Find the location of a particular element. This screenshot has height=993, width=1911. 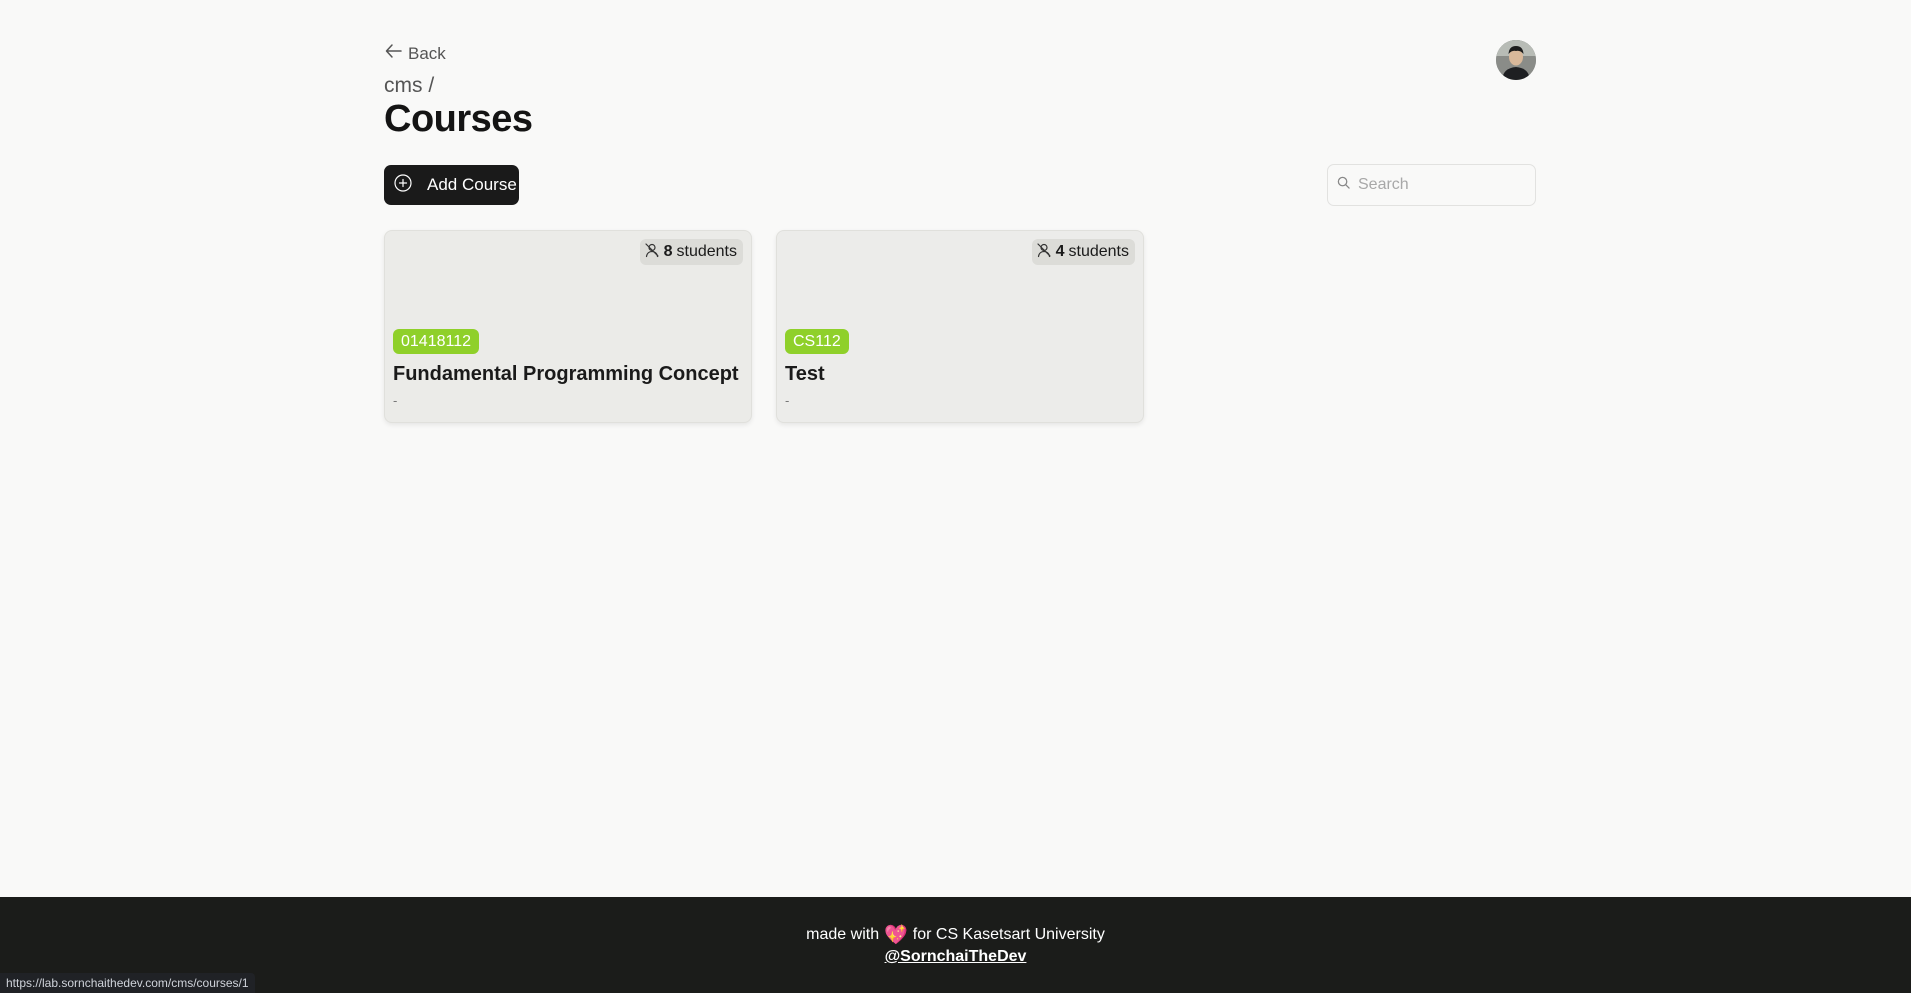

students-count: 4 is located at coordinates (1060, 251).